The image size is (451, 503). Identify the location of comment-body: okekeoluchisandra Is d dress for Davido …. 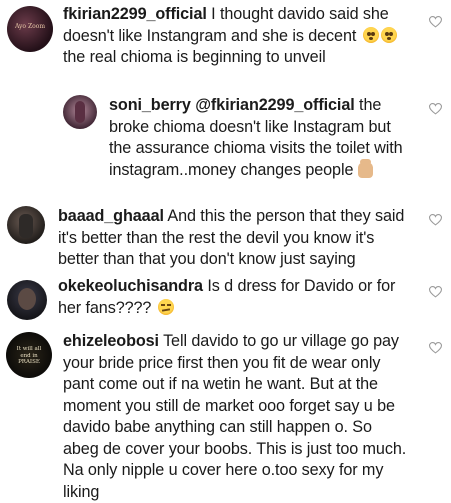
(233, 297).